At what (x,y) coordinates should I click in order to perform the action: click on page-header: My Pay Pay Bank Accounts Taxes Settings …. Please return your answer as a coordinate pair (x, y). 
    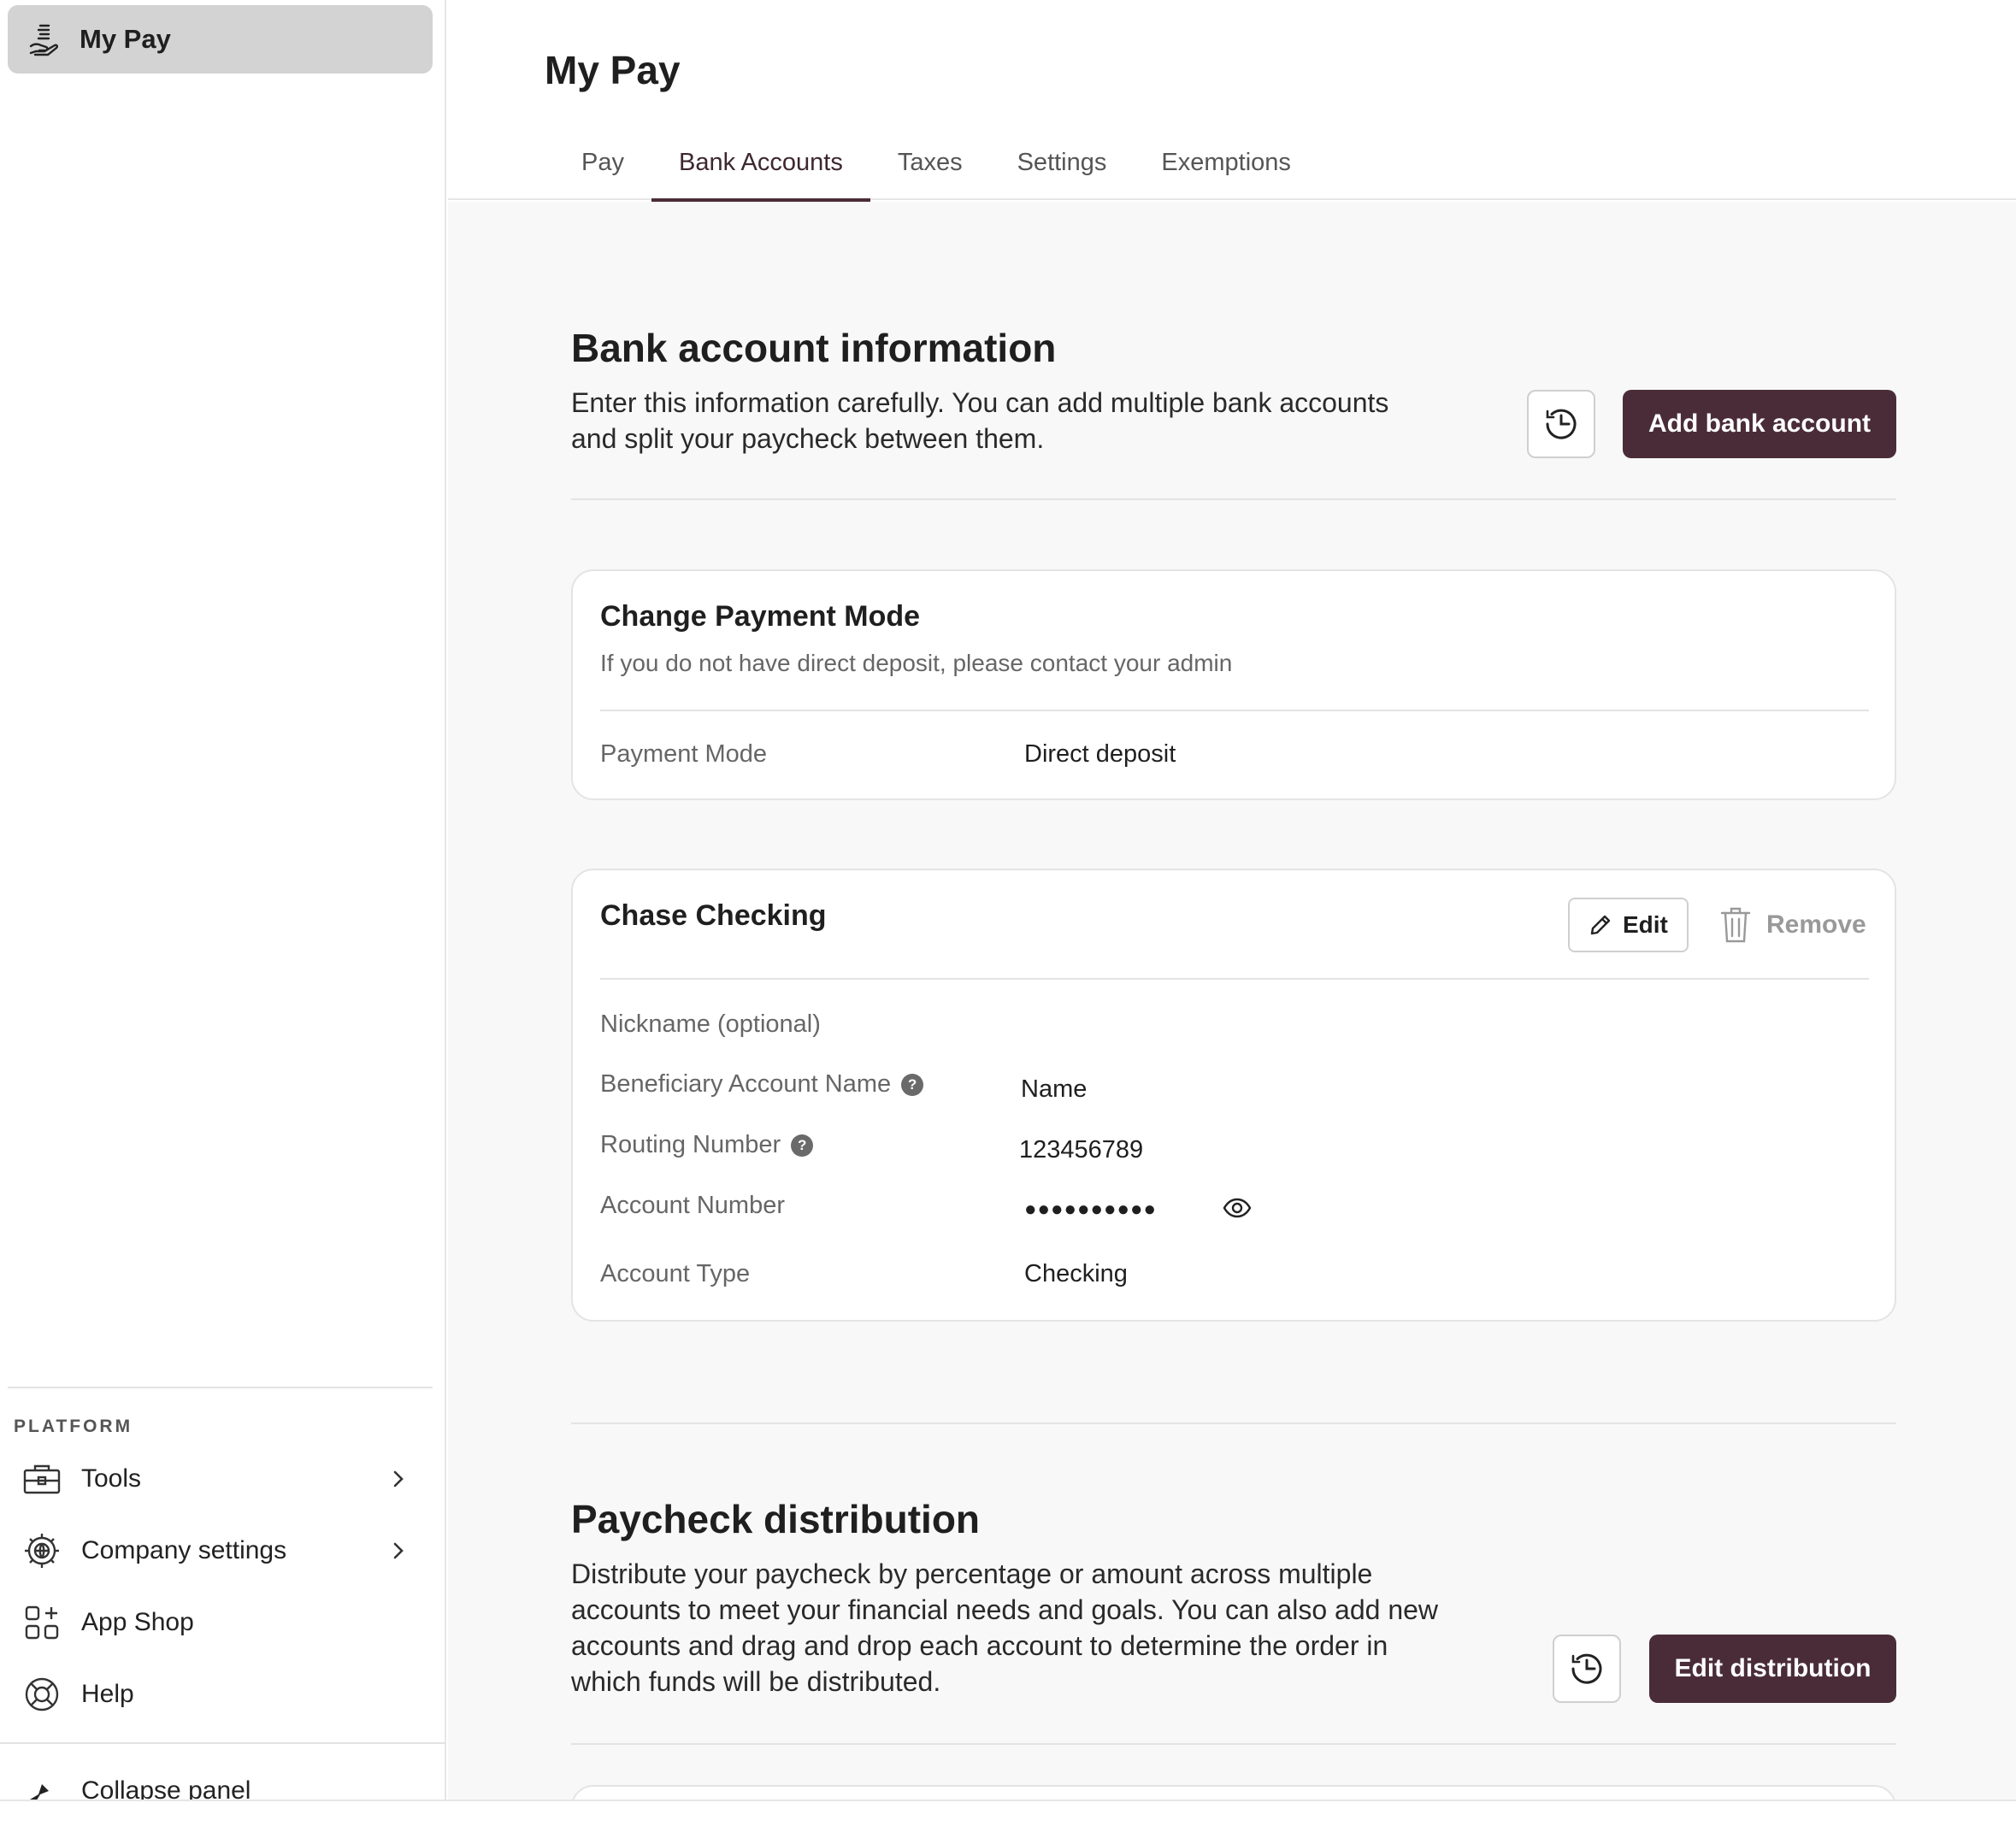
    Looking at the image, I should click on (1232, 101).